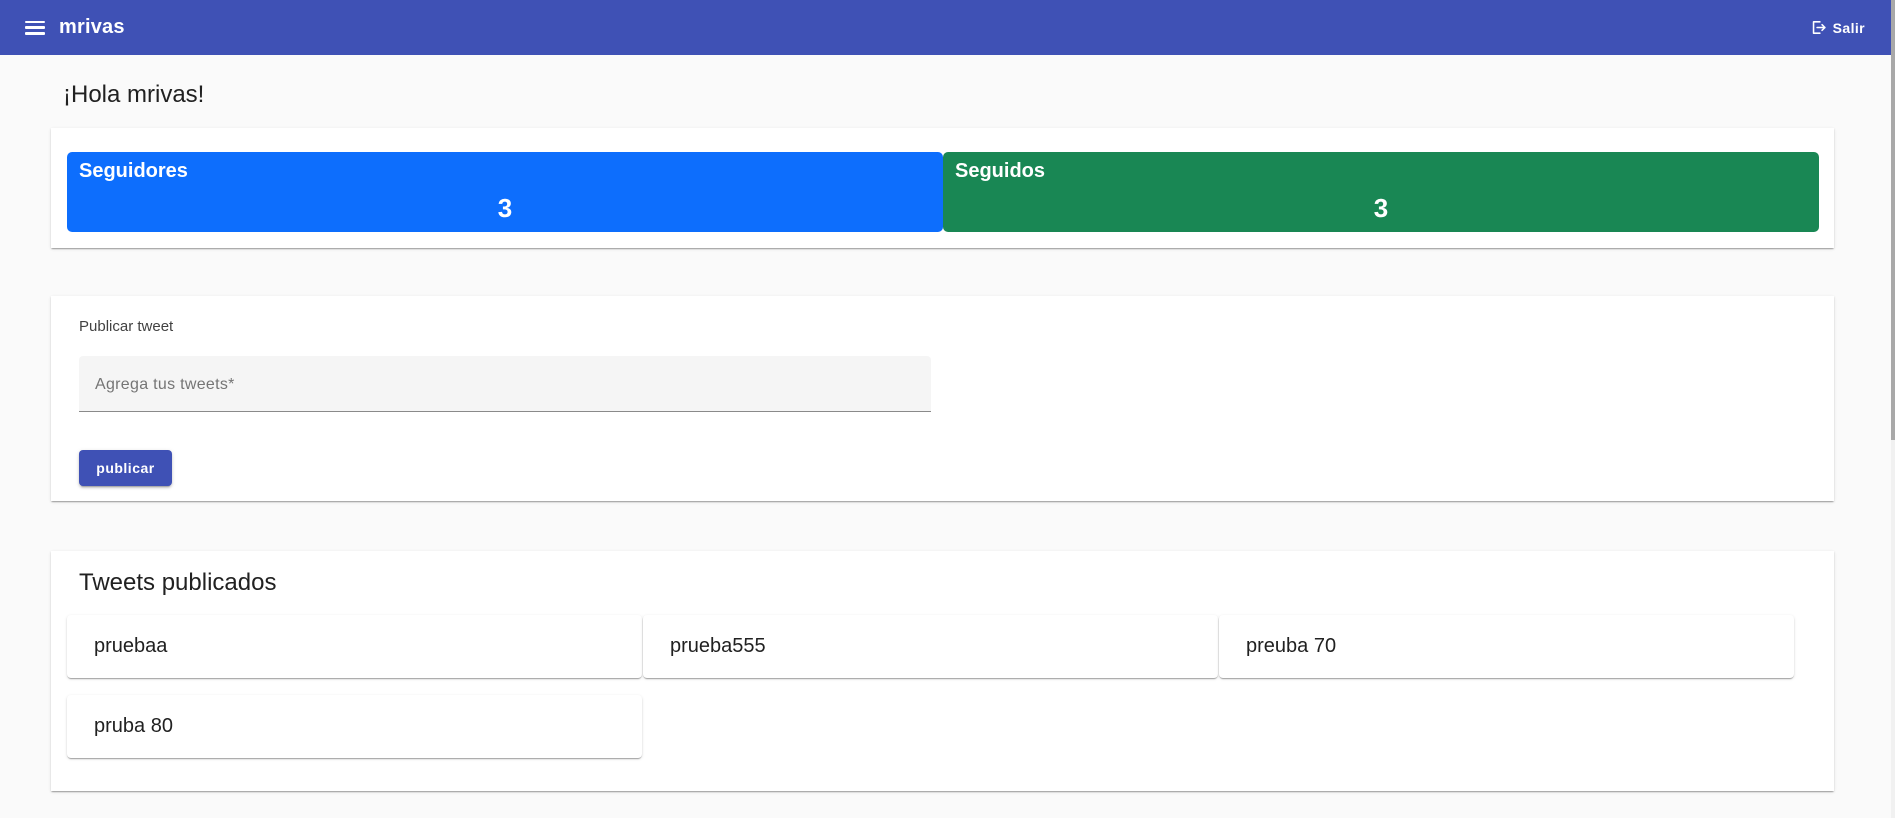 Image resolution: width=1895 pixels, height=818 pixels. I want to click on scrollbar-thumb, so click(1893, 220).